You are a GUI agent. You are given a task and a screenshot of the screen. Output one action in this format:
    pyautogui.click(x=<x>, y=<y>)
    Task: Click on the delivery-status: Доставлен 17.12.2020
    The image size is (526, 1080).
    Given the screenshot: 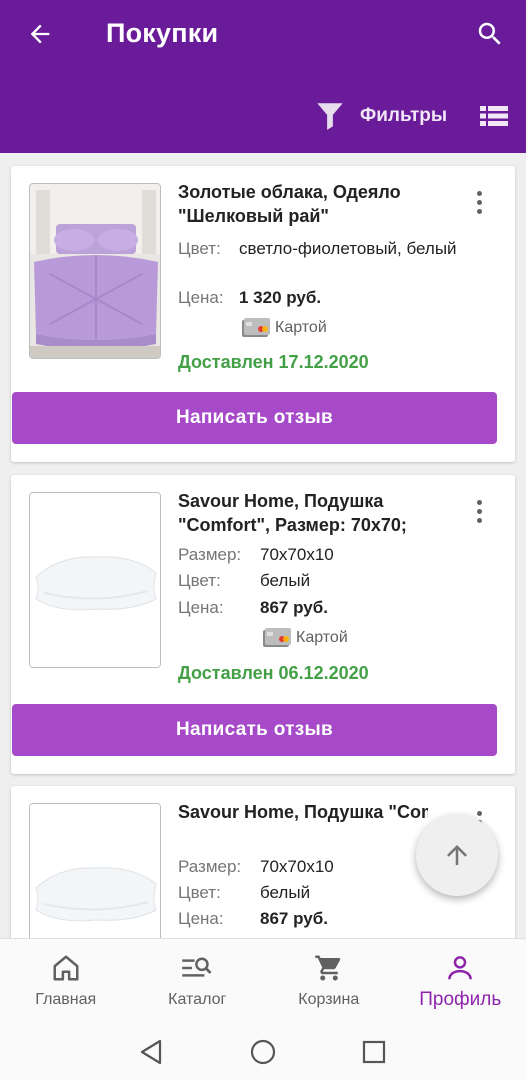 What is the action you would take?
    pyautogui.click(x=273, y=362)
    